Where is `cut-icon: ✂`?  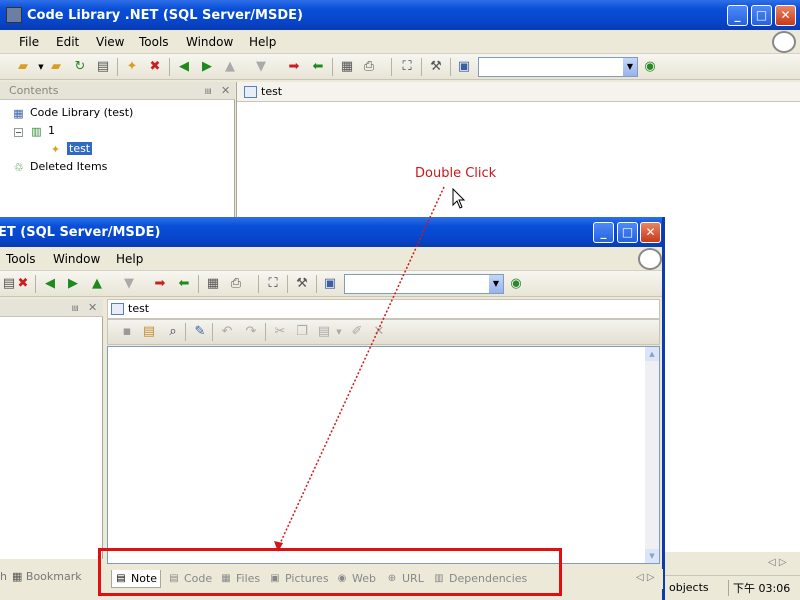 cut-icon: ✂ is located at coordinates (280, 332).